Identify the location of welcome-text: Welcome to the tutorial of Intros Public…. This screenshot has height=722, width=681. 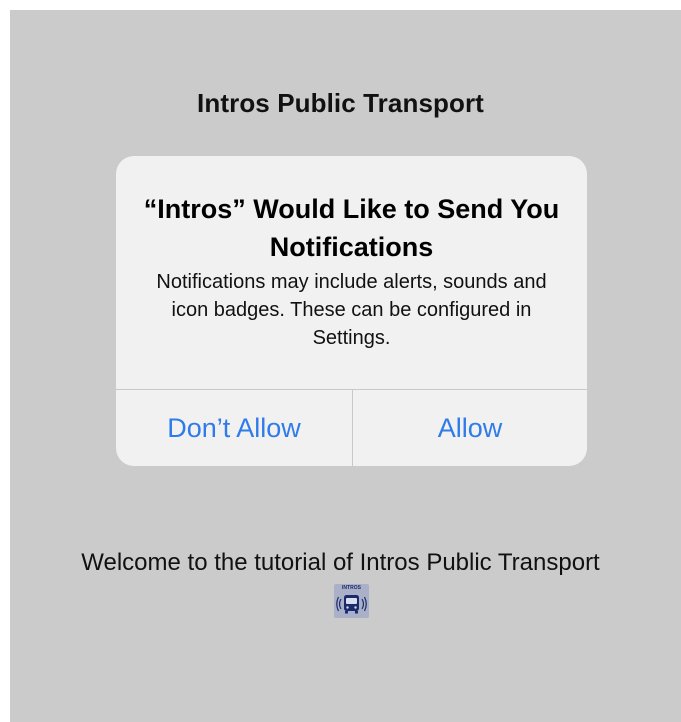
(340, 562).